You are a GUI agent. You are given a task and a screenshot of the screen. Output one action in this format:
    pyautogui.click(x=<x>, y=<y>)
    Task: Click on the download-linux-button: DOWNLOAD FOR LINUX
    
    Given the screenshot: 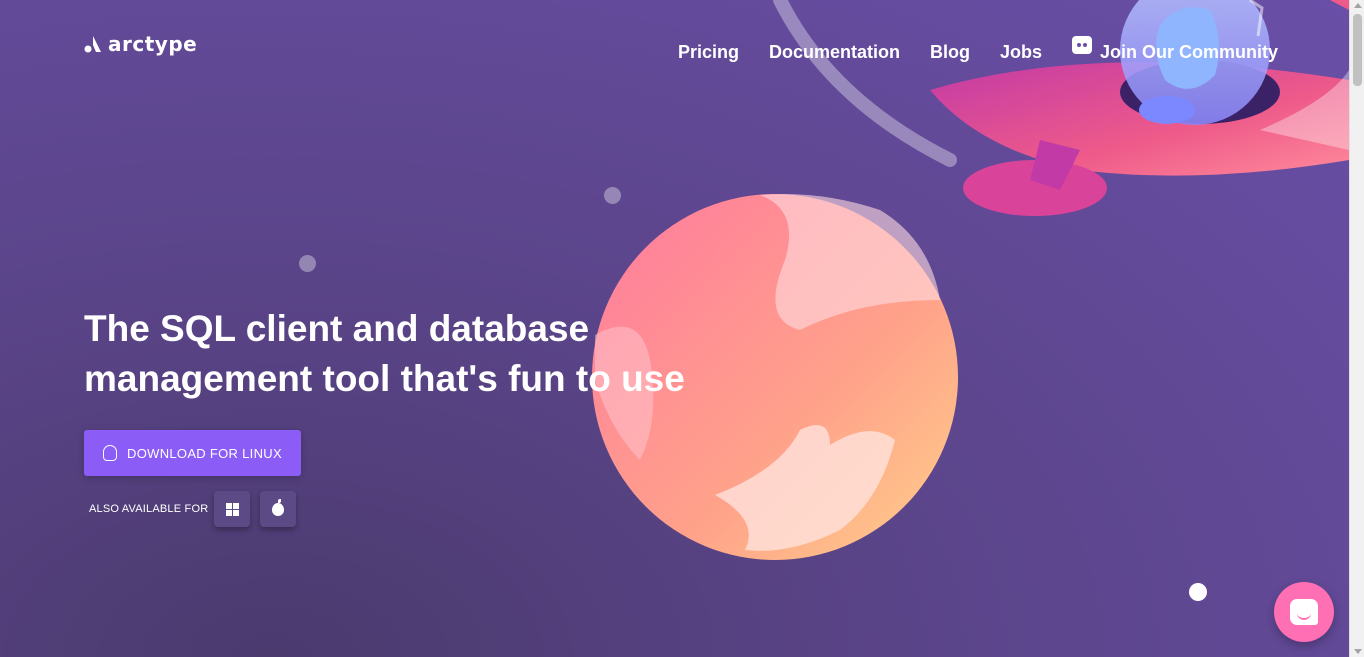 What is the action you would take?
    pyautogui.click(x=192, y=453)
    